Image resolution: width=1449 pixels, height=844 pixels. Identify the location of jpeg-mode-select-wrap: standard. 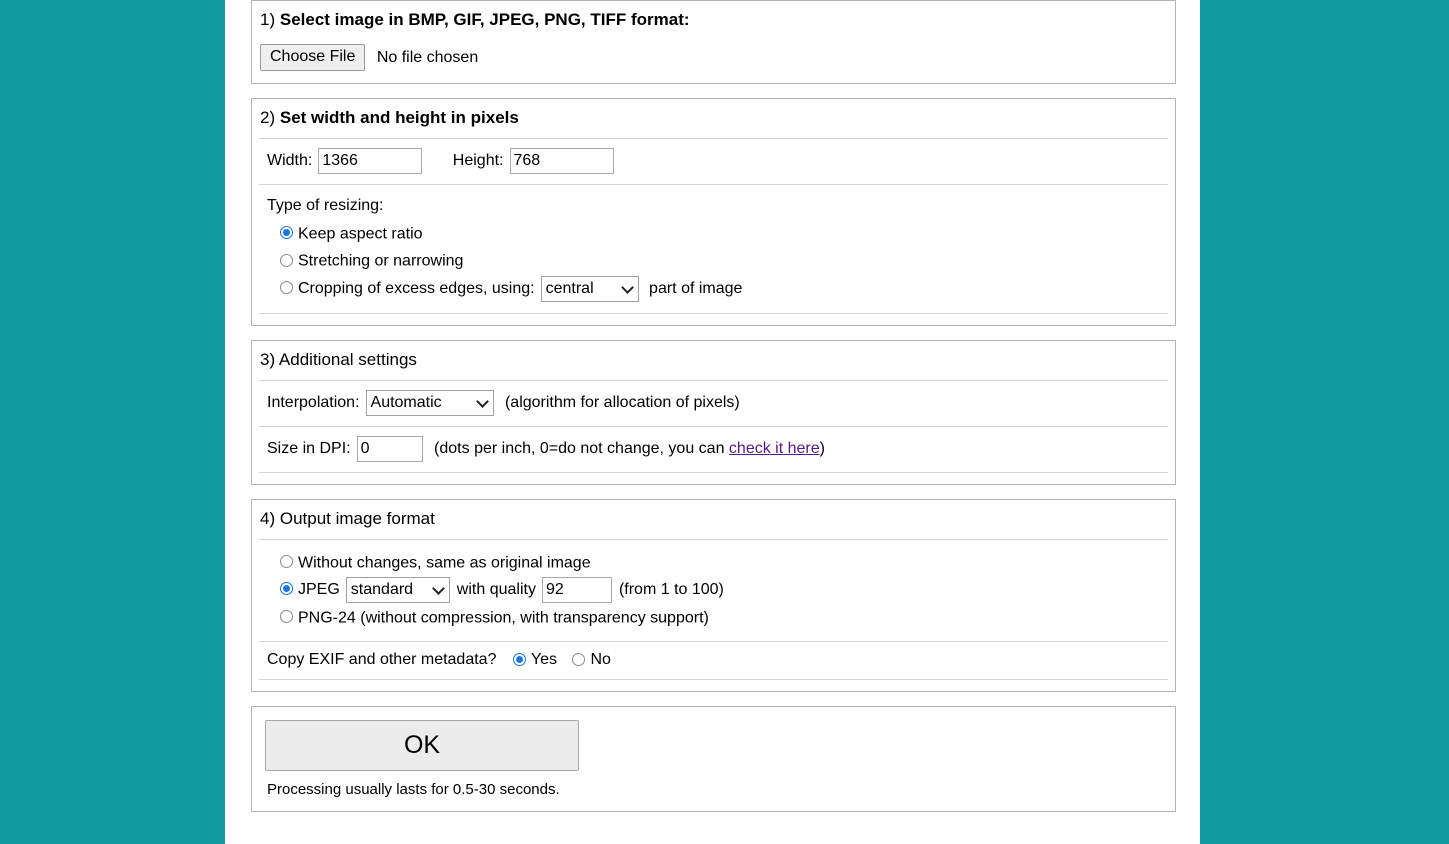
(397, 589).